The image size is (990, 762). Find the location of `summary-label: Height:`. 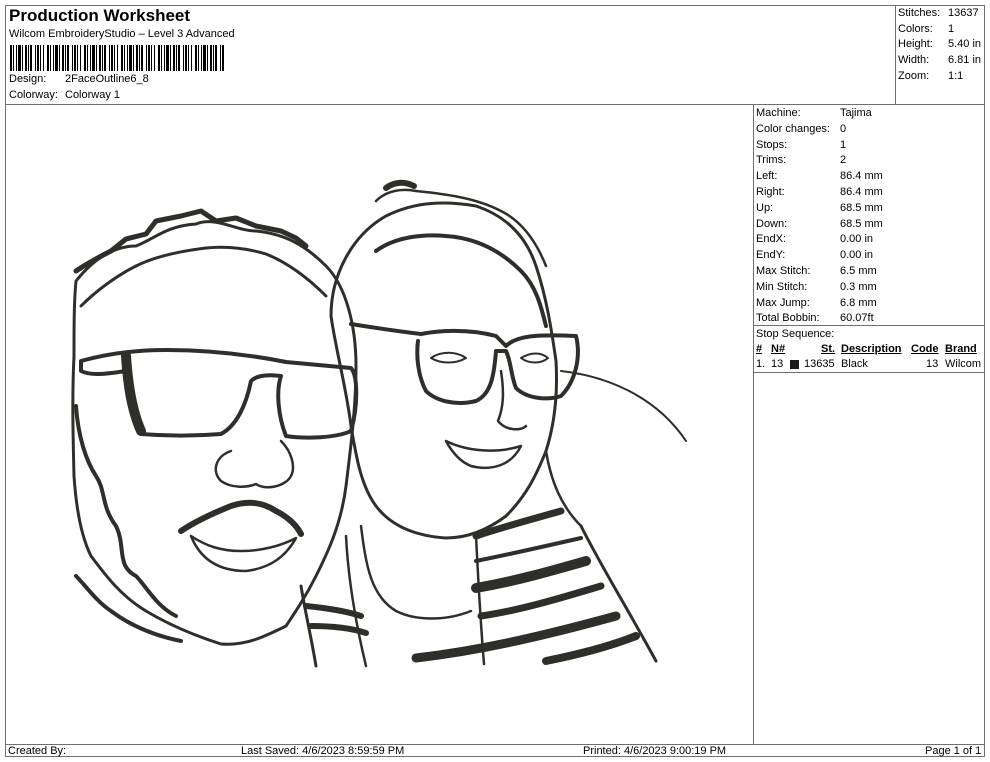

summary-label: Height: is located at coordinates (915, 44).